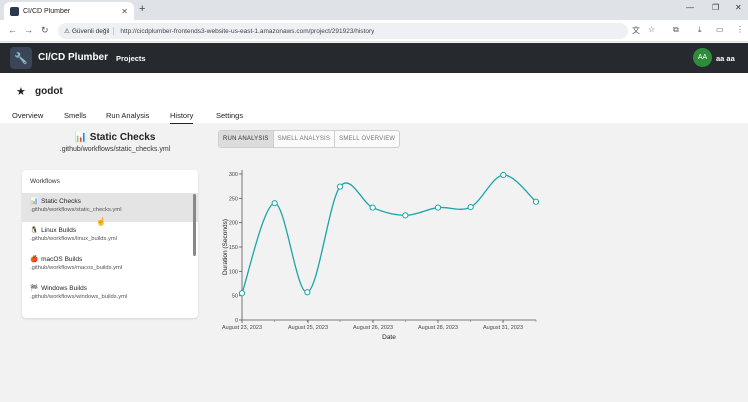 This screenshot has height=402, width=748. What do you see at coordinates (67, 31) in the screenshot?
I see `warning-icon: ⚠` at bounding box center [67, 31].